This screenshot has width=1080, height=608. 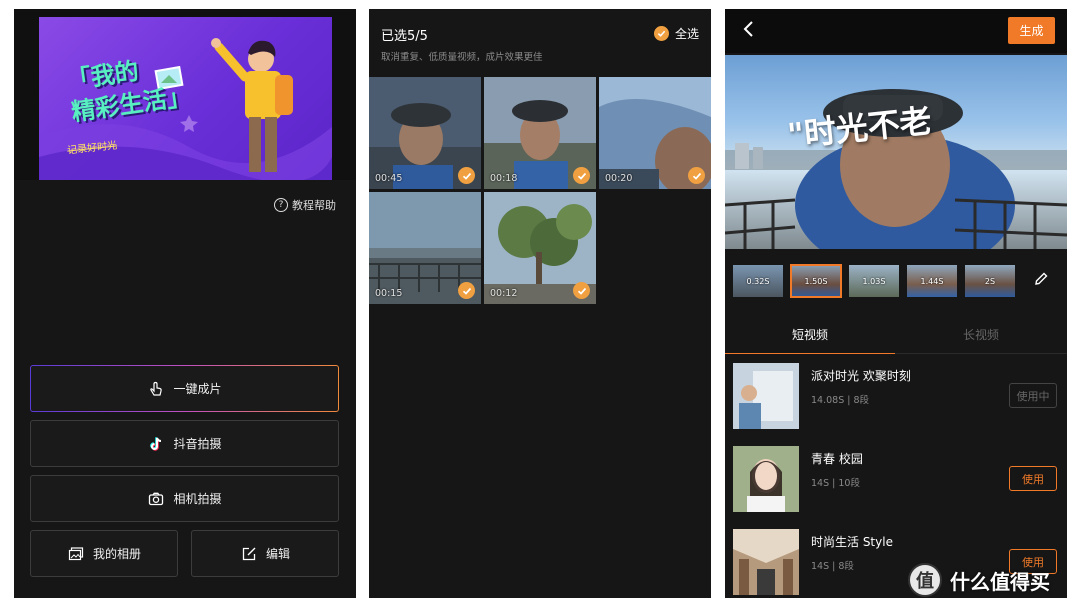 I want to click on video-duration: 00:18, so click(x=504, y=178).